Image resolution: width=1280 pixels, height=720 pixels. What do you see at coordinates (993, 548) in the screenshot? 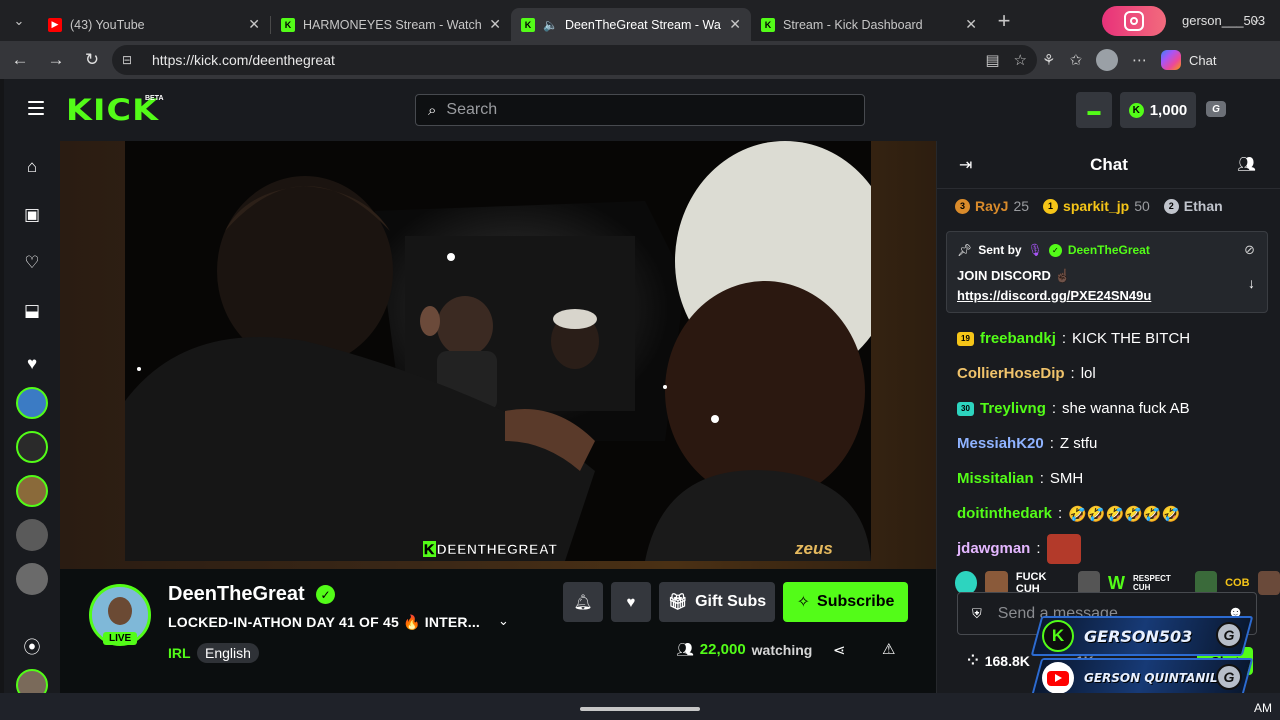
I see `chat-username: jdawgman` at bounding box center [993, 548].